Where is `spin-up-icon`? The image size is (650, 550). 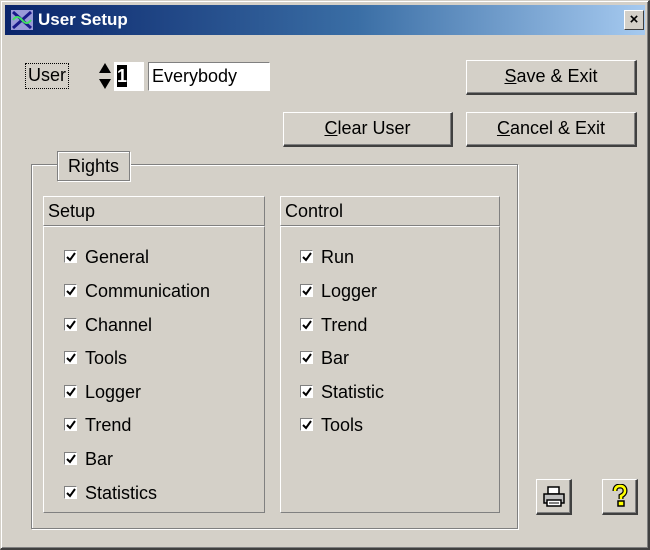
spin-up-icon is located at coordinates (105, 68).